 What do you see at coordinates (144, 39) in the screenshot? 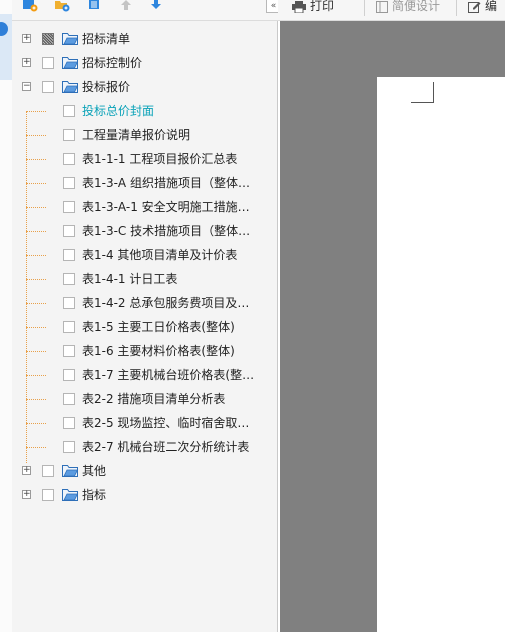
I see `tree-folder-row: + 招标清单` at bounding box center [144, 39].